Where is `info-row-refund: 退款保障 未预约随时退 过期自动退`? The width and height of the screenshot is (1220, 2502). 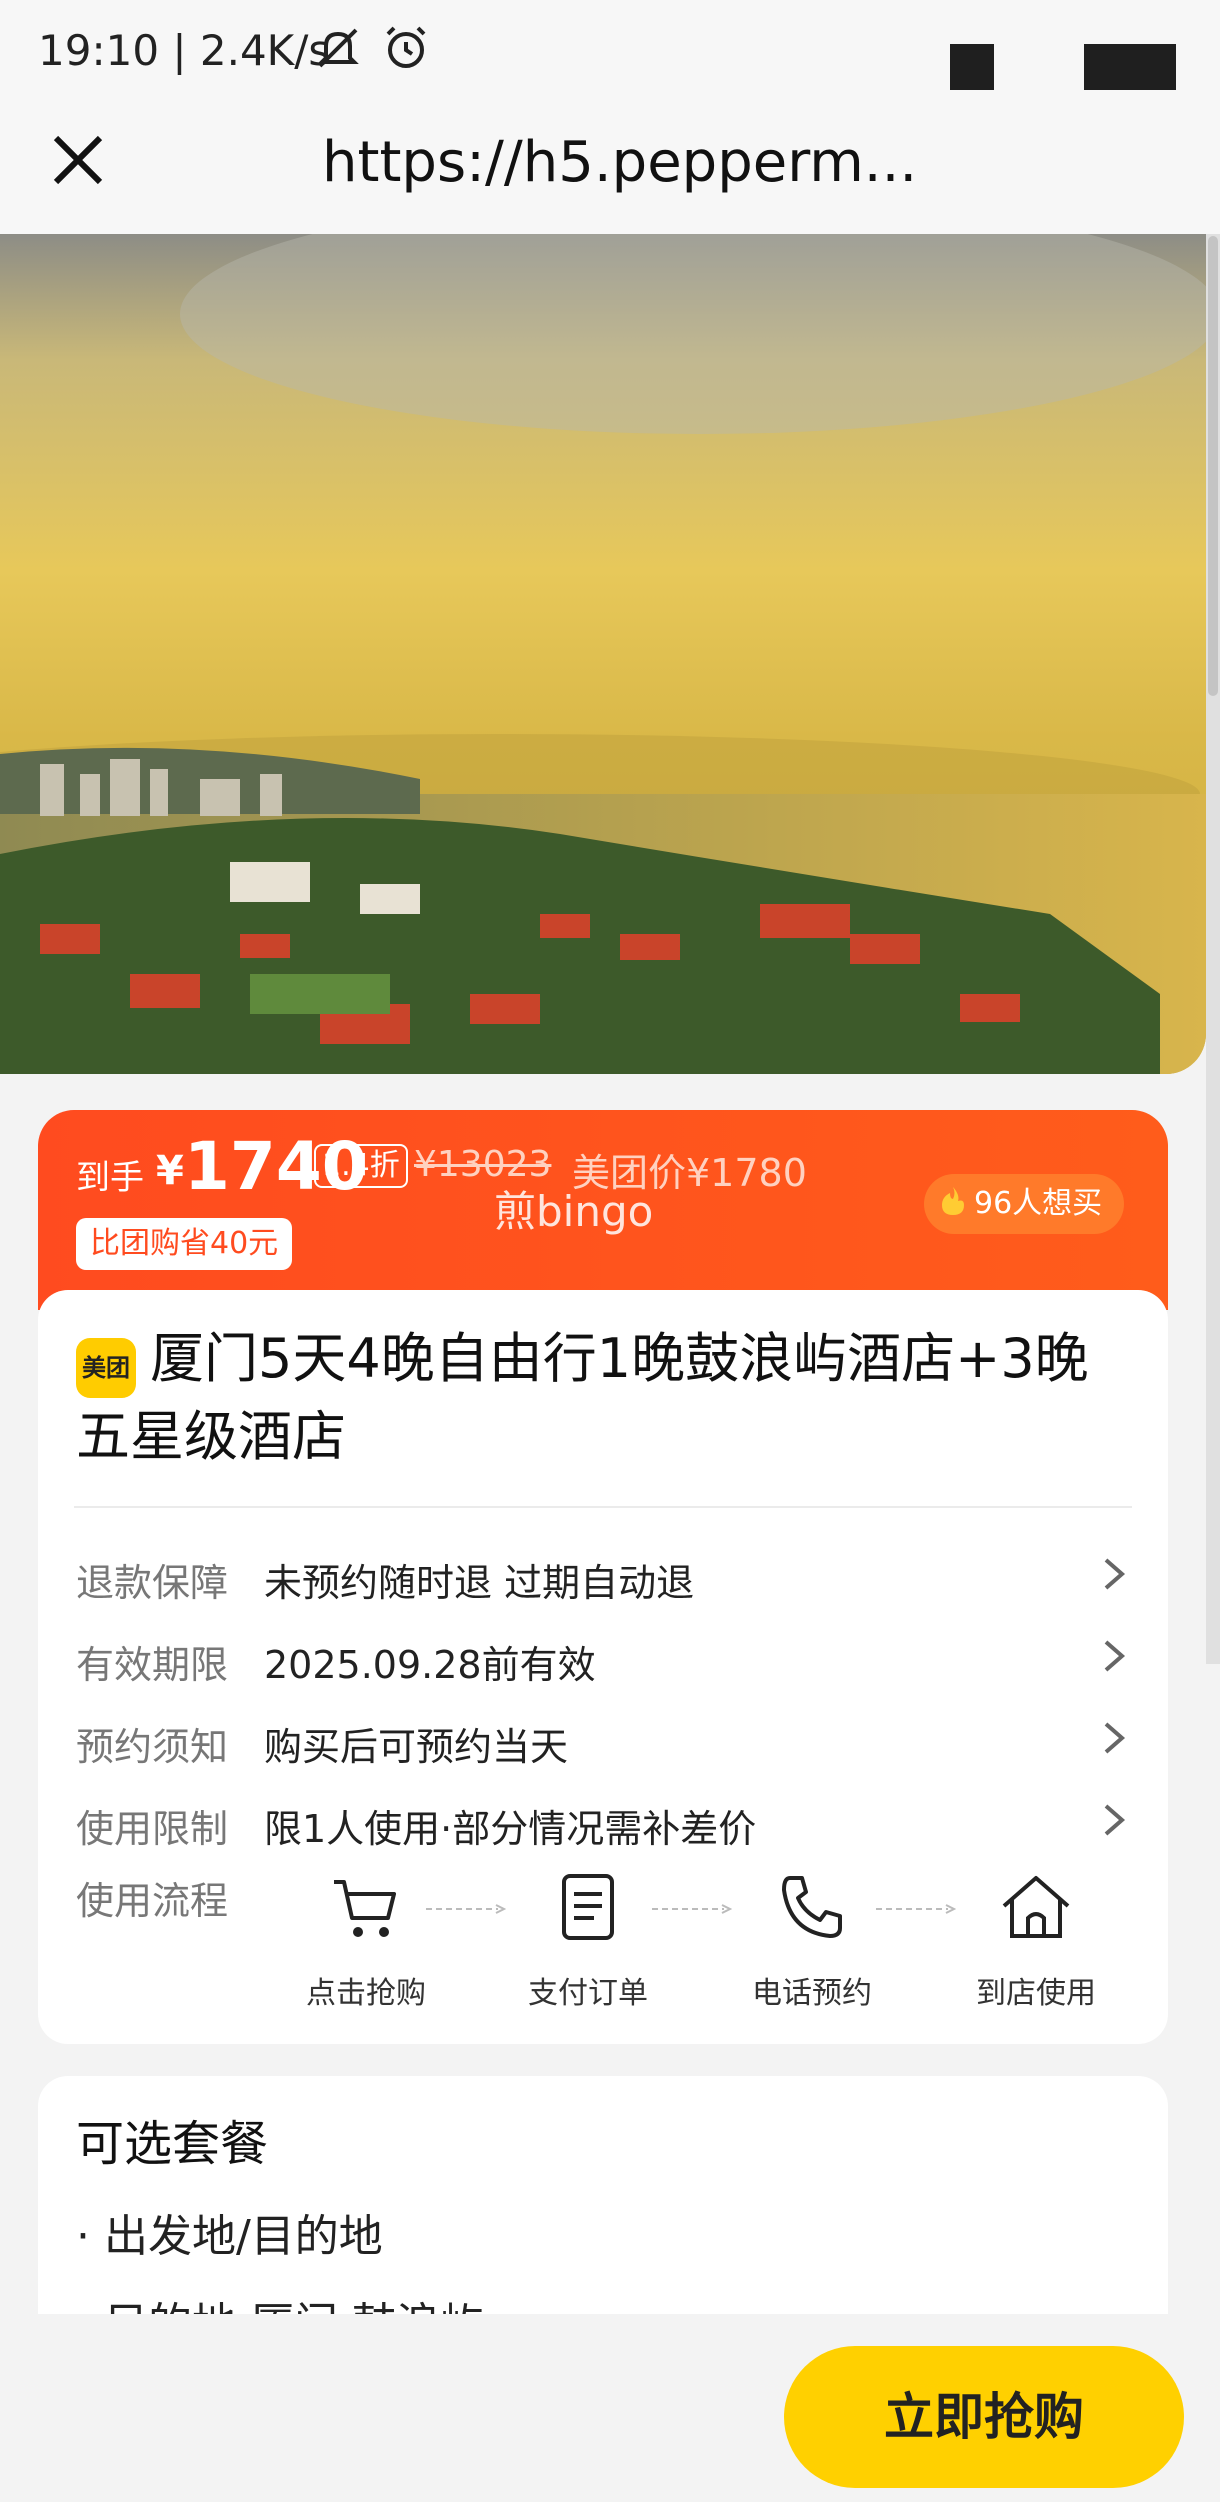 info-row-refund: 退款保障 未预约随时退 过期自动退 is located at coordinates (603, 1575).